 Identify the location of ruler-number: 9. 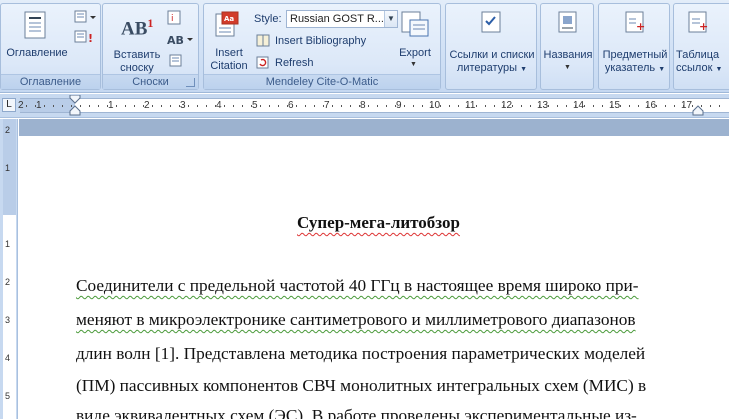
(399, 105).